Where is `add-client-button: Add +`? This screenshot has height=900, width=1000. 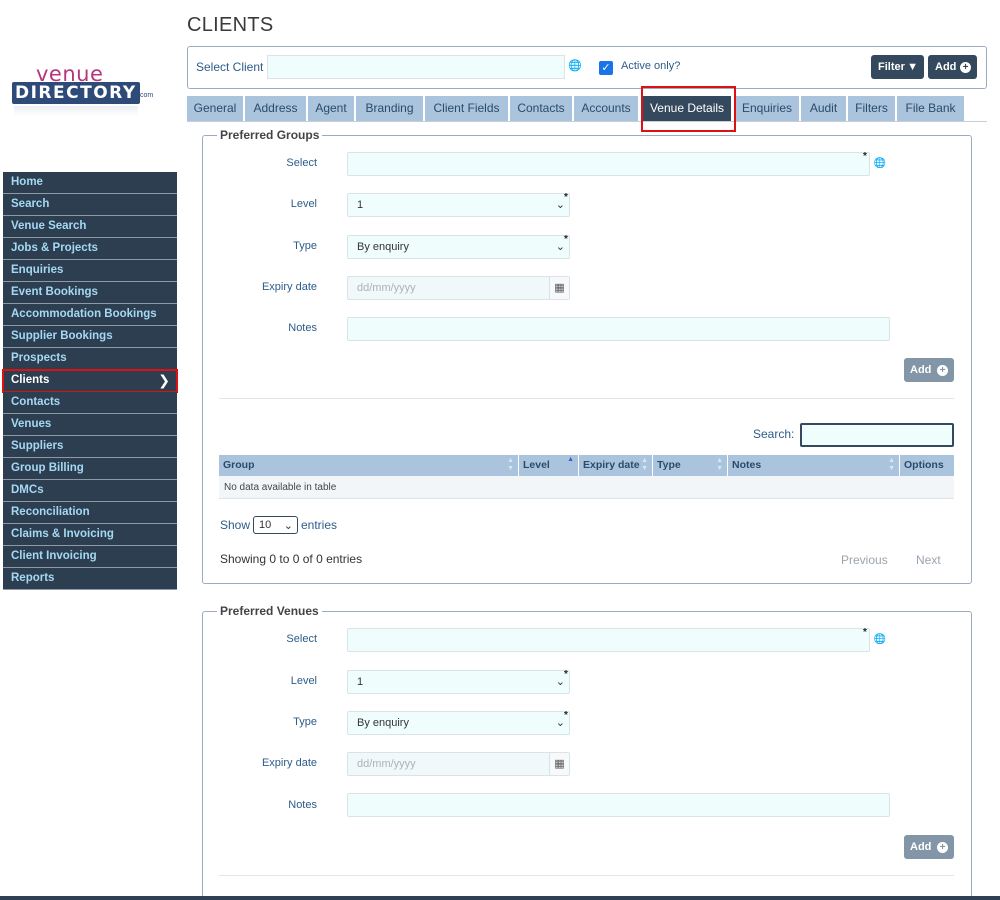 add-client-button: Add + is located at coordinates (952, 67).